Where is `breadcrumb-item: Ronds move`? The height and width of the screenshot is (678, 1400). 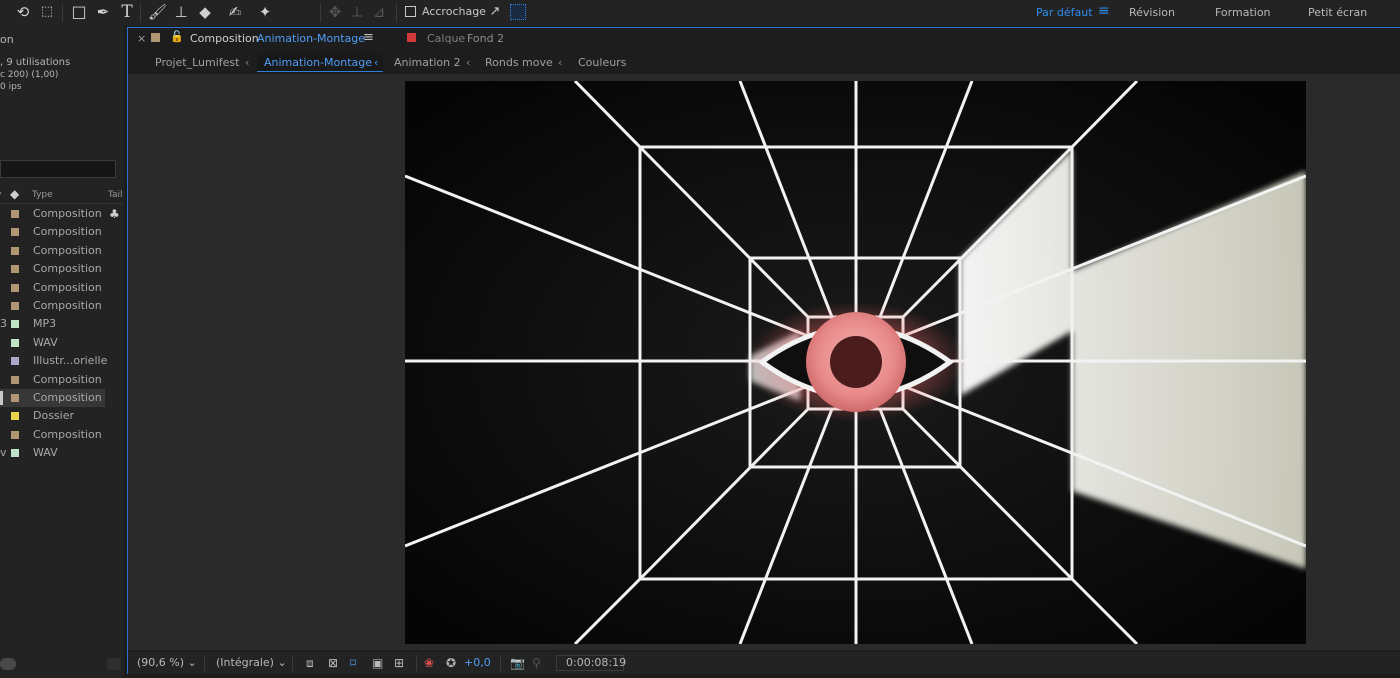
breadcrumb-item: Ronds move is located at coordinates (519, 62).